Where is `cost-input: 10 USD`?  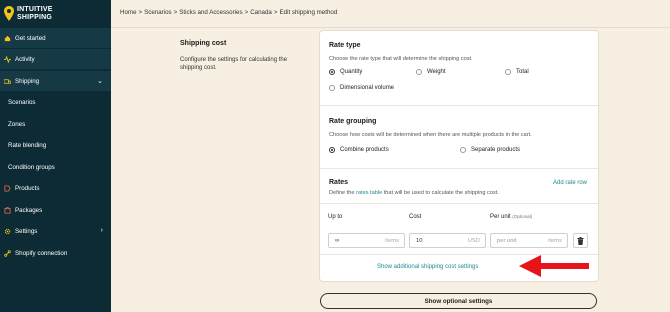
cost-input: 10 USD is located at coordinates (447, 240).